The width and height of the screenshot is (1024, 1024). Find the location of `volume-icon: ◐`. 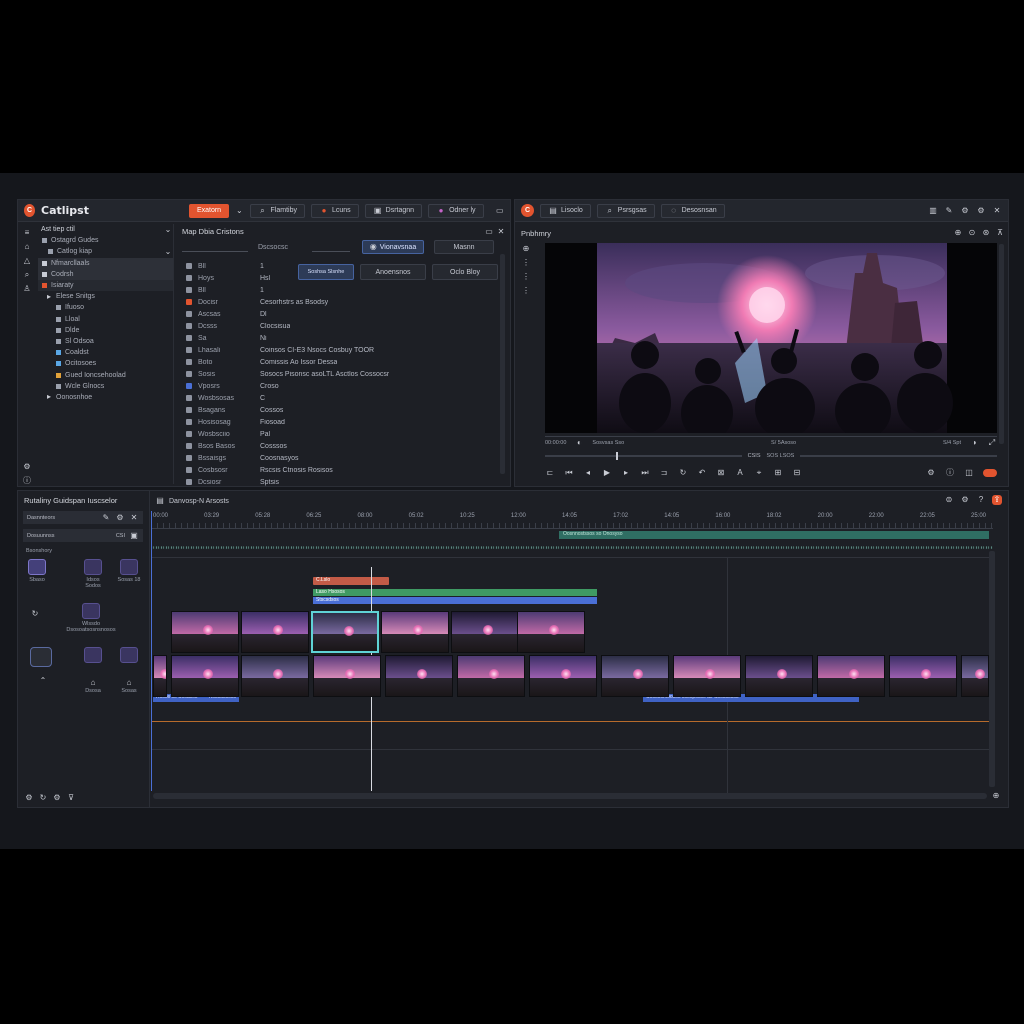

volume-icon: ◐ is located at coordinates (579, 443).